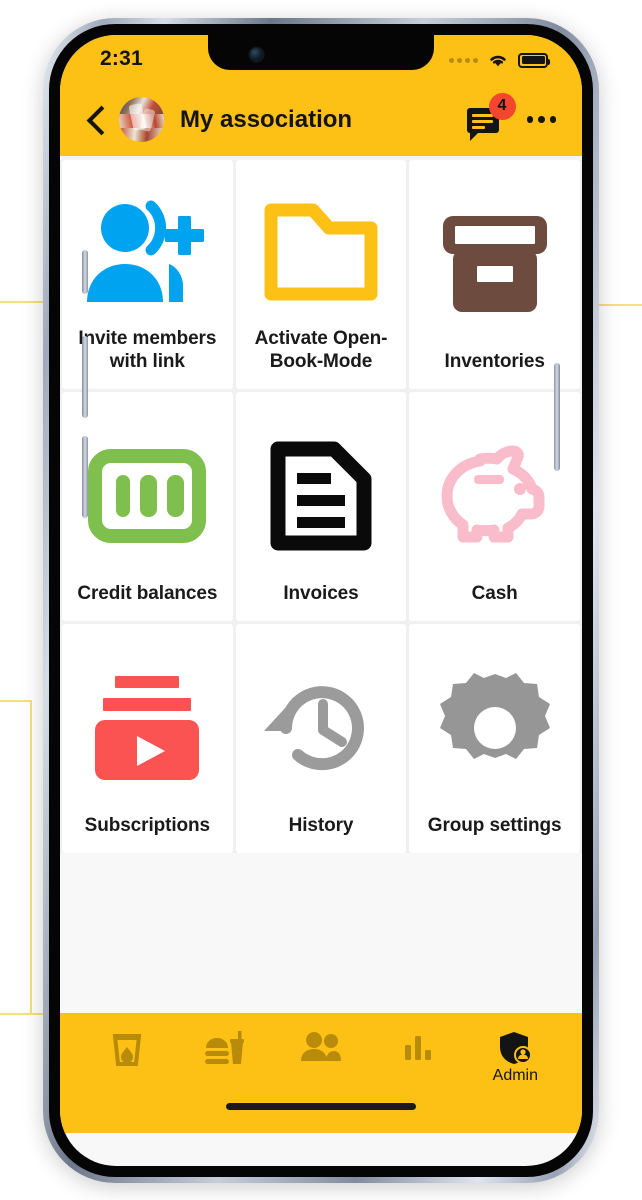  Describe the element at coordinates (121, 58) in the screenshot. I see `status-bar-clock: 2:31` at that location.